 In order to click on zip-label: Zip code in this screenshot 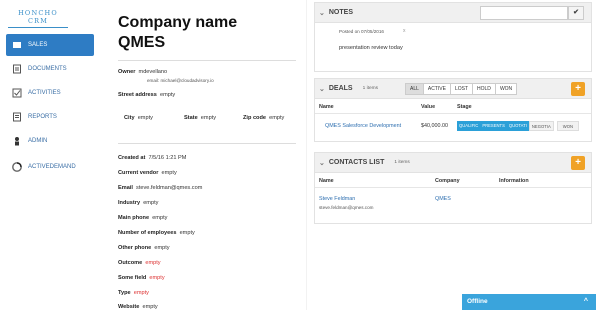, I will do `click(254, 118)`.